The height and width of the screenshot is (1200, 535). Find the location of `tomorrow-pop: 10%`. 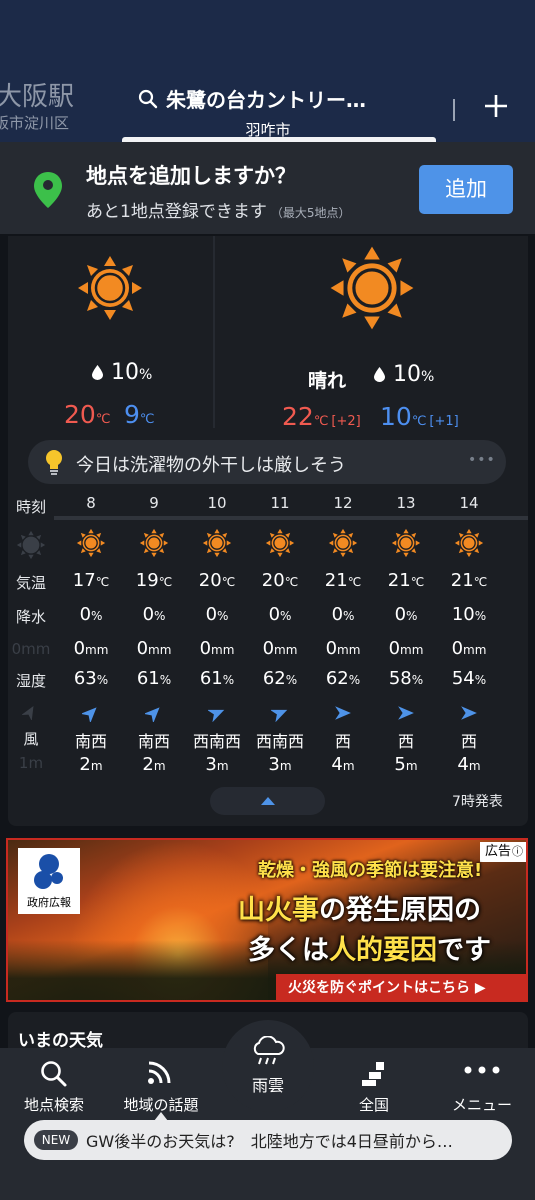

tomorrow-pop: 10% is located at coordinates (404, 374).